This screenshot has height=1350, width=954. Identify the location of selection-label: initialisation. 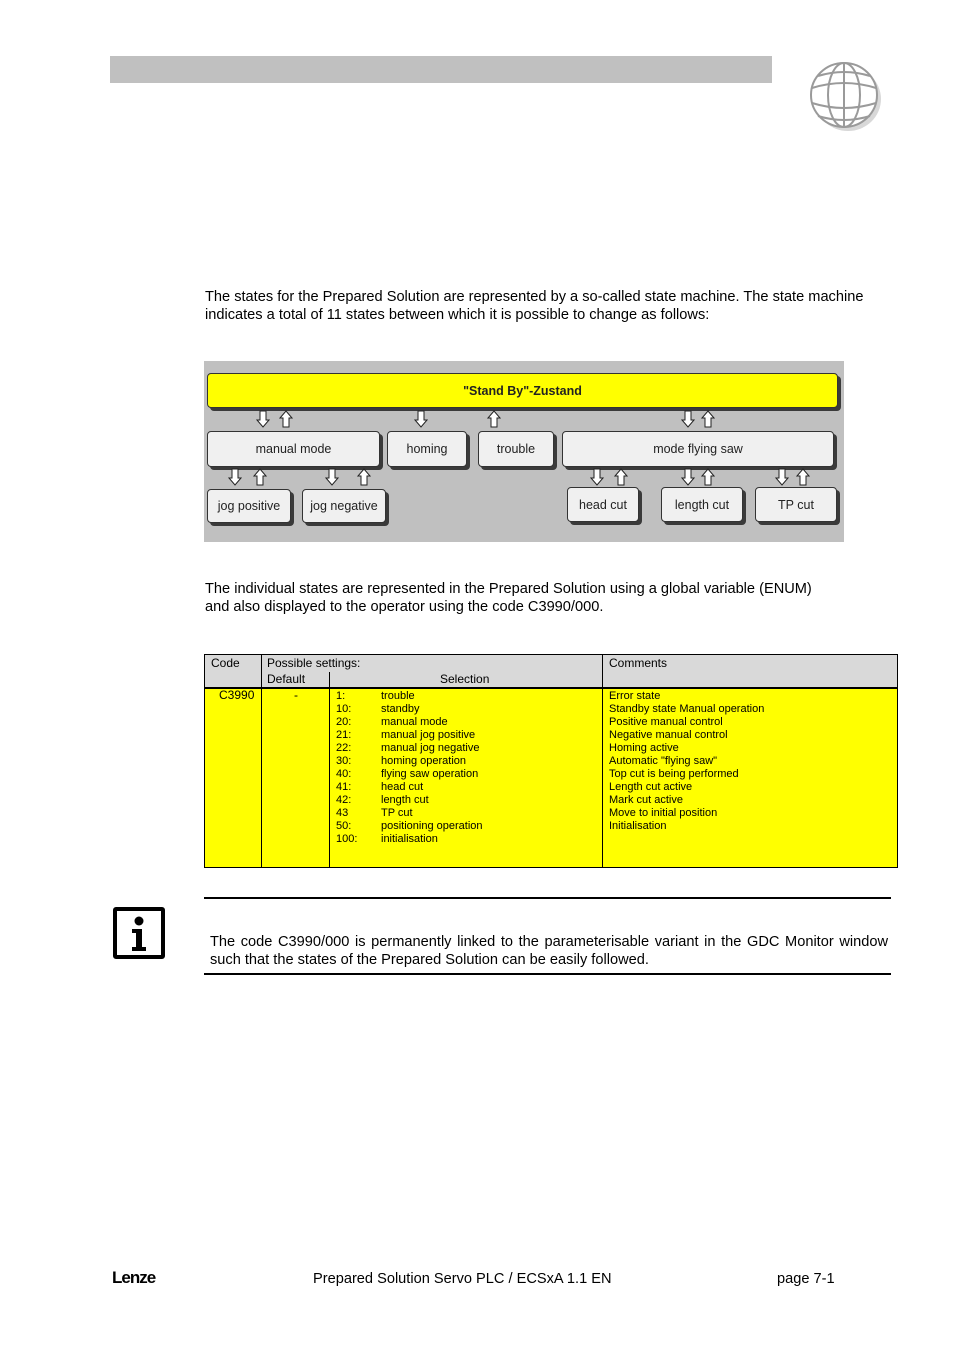
(409, 839).